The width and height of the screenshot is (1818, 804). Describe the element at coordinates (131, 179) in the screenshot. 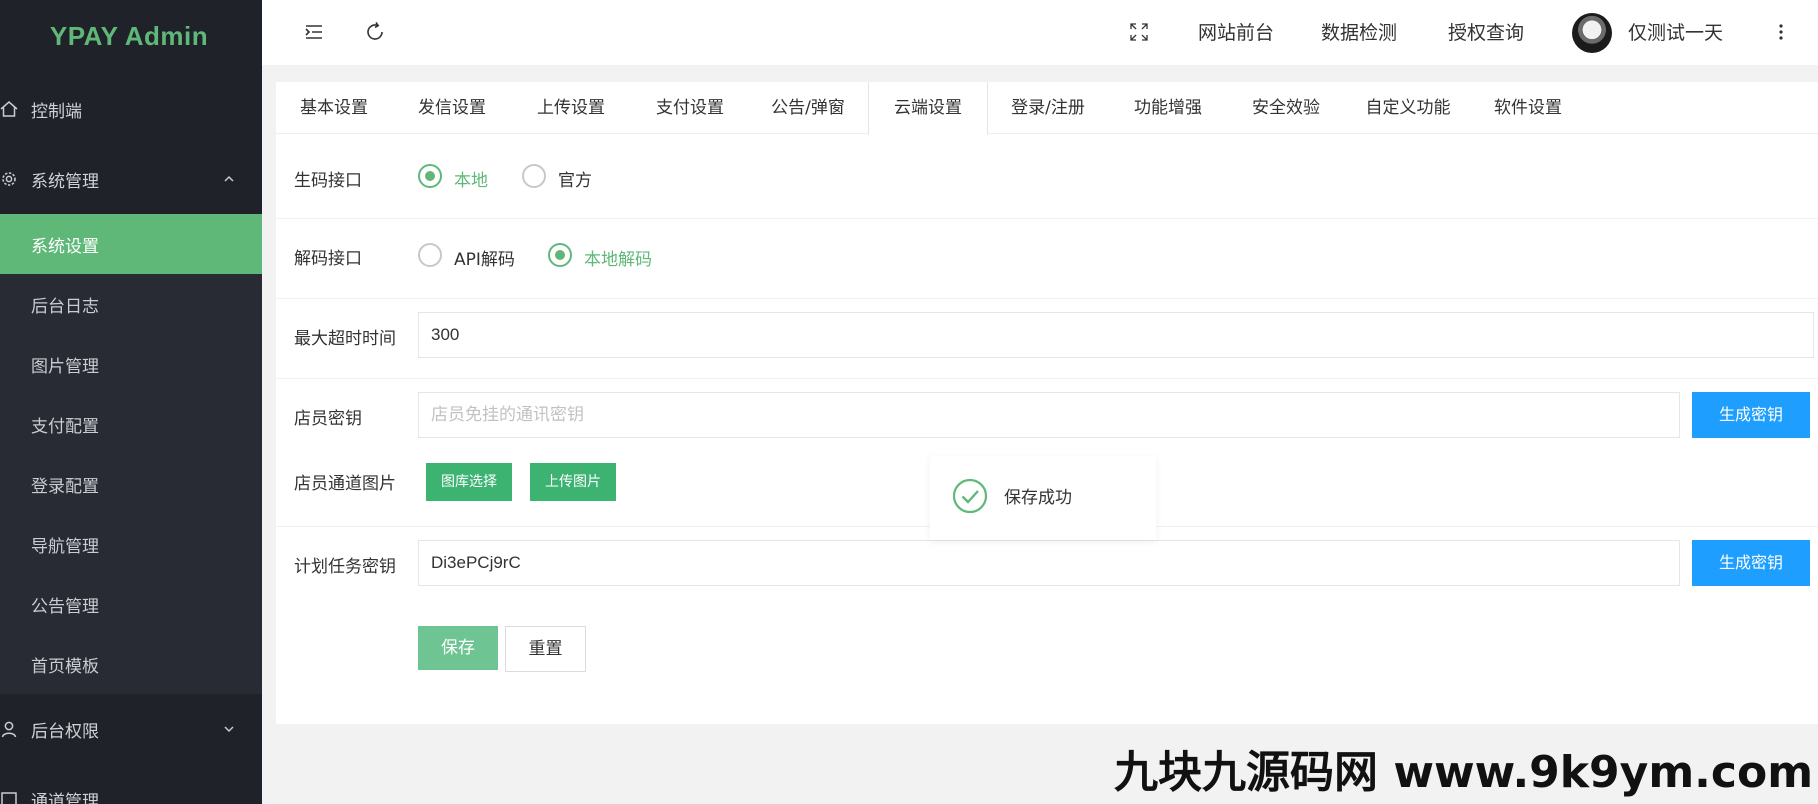

I see `sidebar-group-system: 系统管理` at that location.